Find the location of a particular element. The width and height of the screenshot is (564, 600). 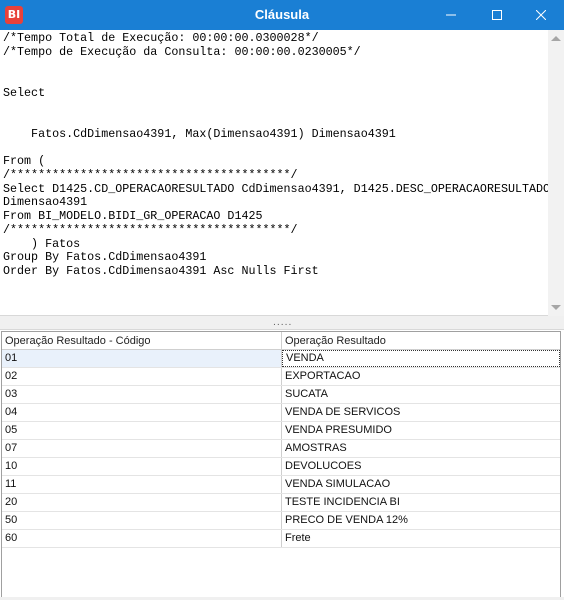

vertical-scrollbar is located at coordinates (556, 173).